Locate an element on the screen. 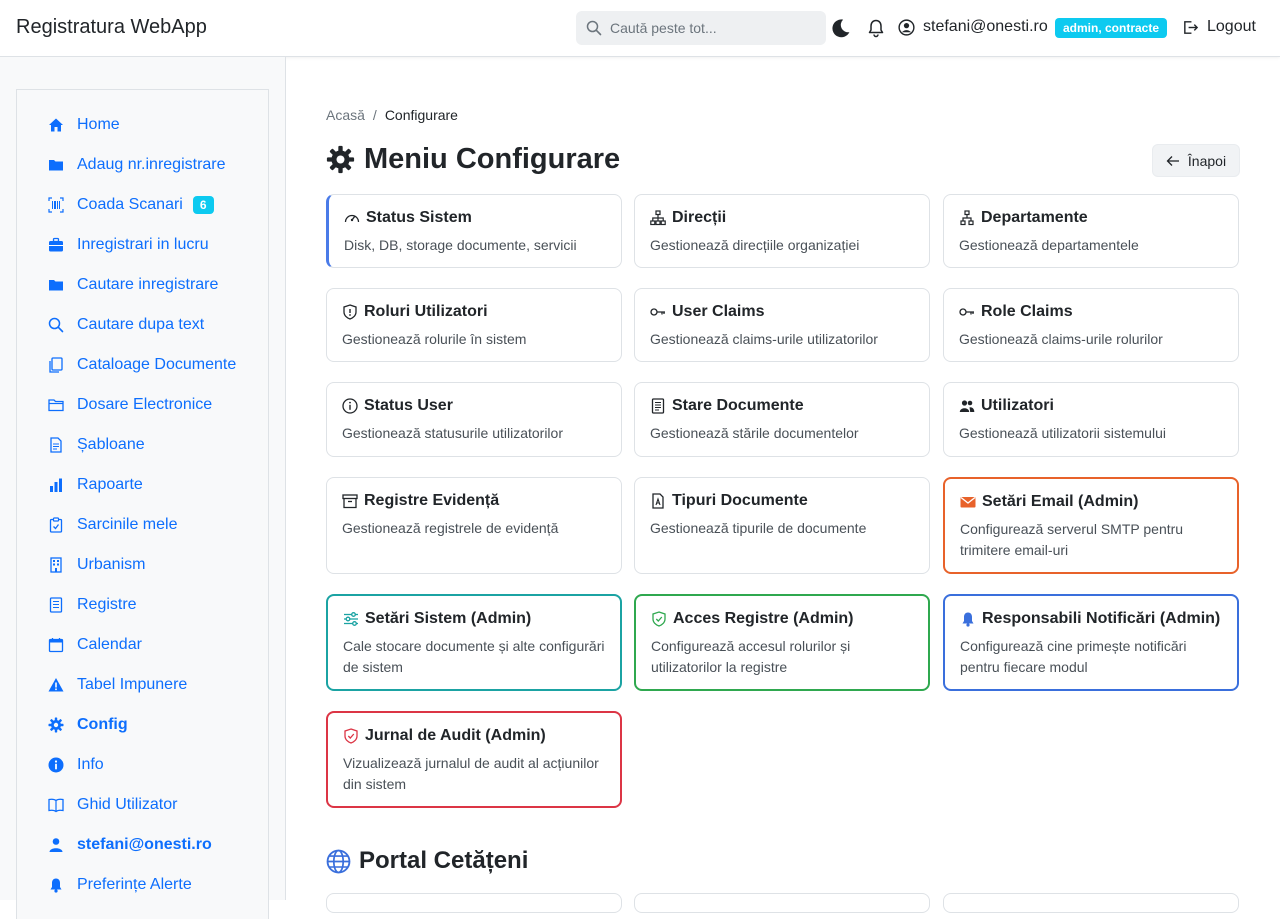 This screenshot has width=1280, height=919. building-icon is located at coordinates (56, 565).